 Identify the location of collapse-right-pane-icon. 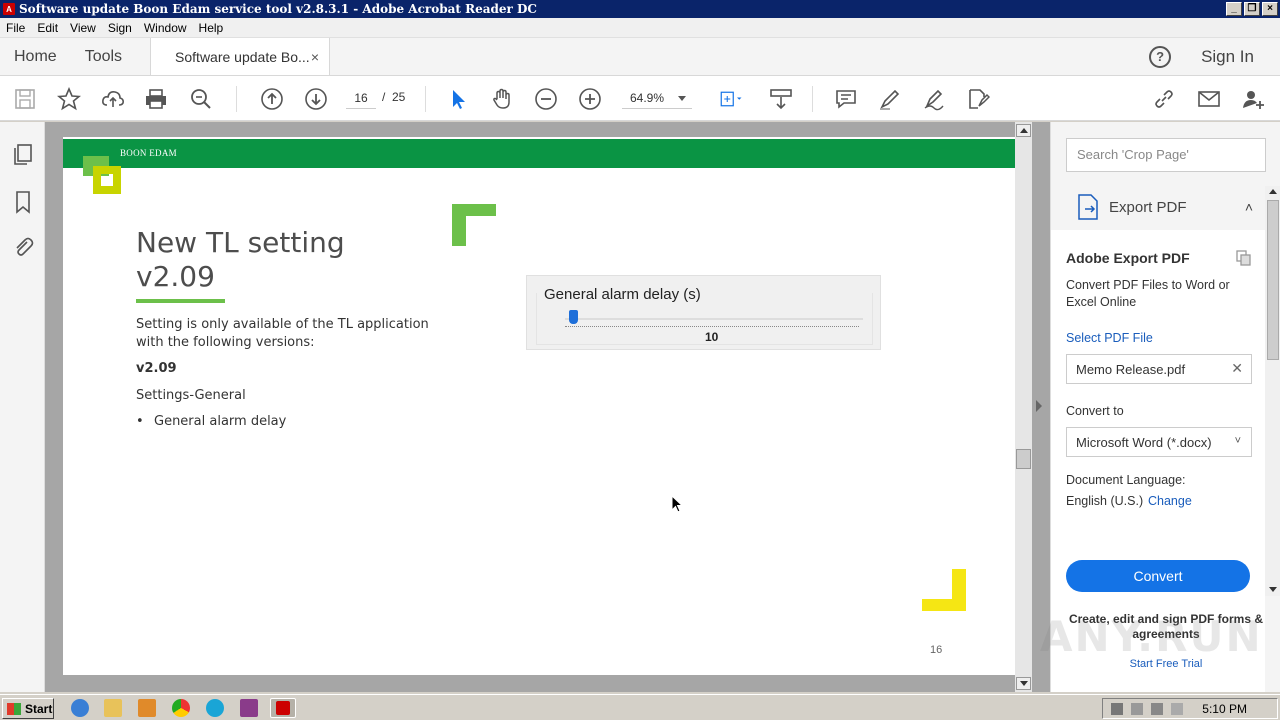
(1039, 406).